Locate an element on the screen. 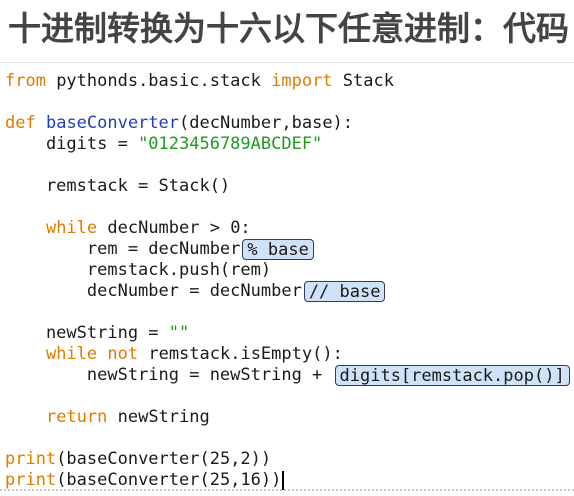 The height and width of the screenshot is (496, 574). code-line-12: return newString is located at coordinates (107, 417).